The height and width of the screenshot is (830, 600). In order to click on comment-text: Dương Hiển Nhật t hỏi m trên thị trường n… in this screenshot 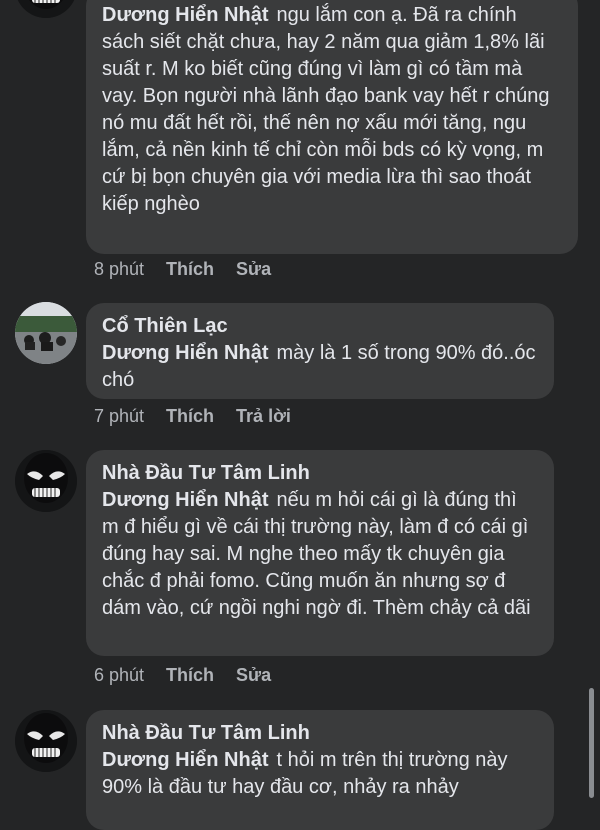, I will do `click(320, 774)`.